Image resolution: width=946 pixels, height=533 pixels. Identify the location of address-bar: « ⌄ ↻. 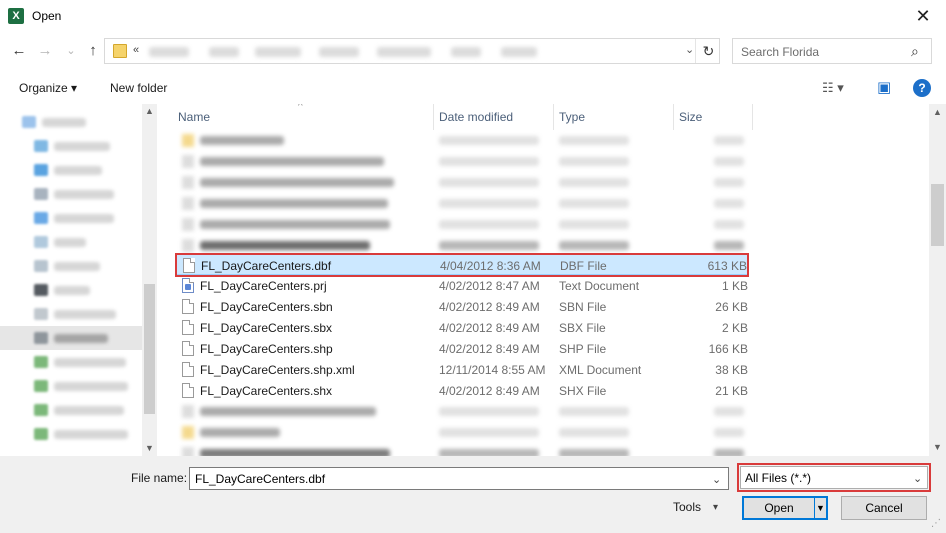
(412, 51).